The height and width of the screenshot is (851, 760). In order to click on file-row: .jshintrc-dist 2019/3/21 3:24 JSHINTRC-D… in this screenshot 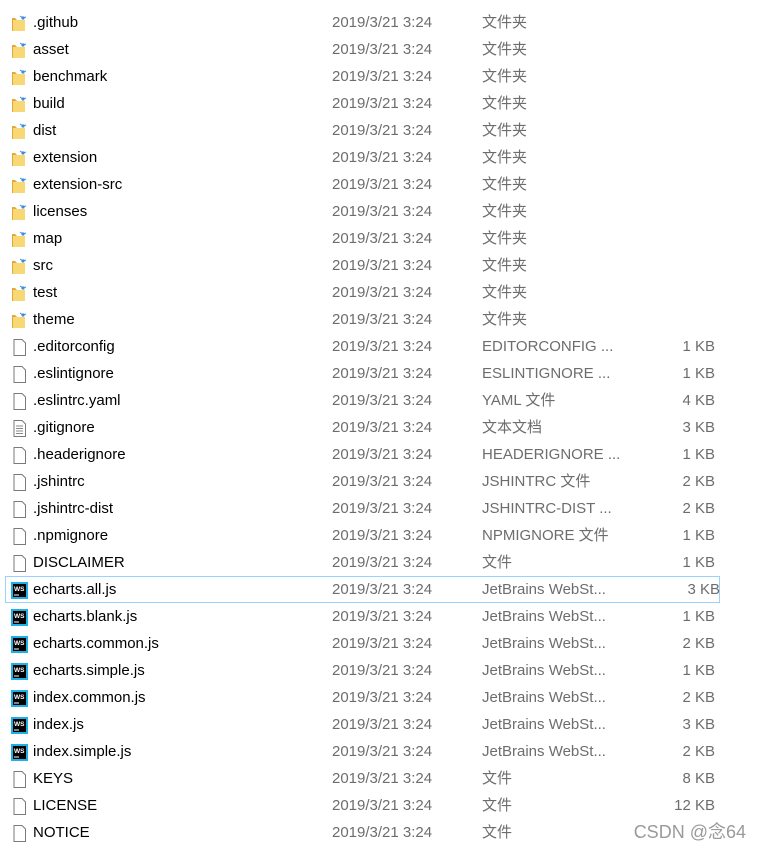, I will do `click(380, 508)`.